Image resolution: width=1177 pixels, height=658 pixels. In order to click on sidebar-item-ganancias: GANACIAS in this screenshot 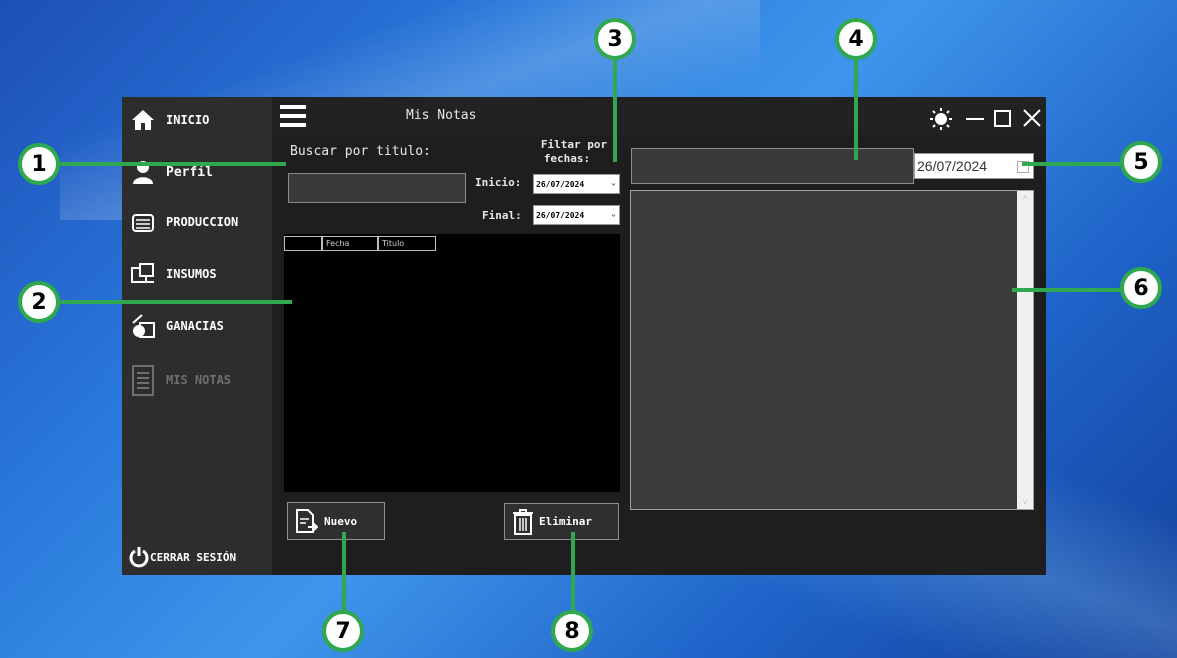, I will do `click(197, 326)`.